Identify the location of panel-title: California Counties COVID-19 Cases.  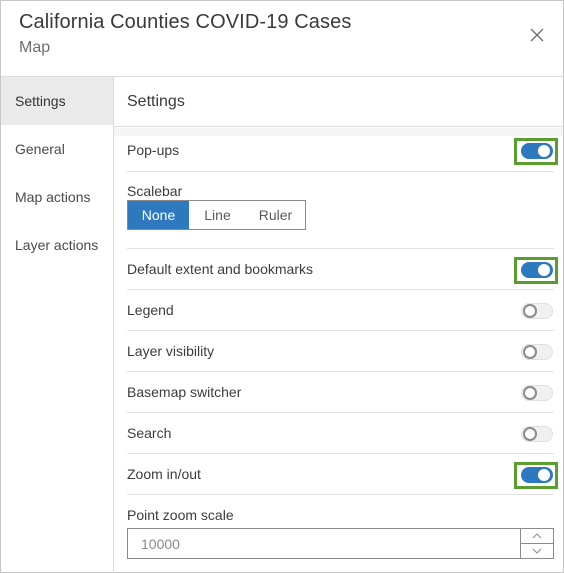
(185, 22).